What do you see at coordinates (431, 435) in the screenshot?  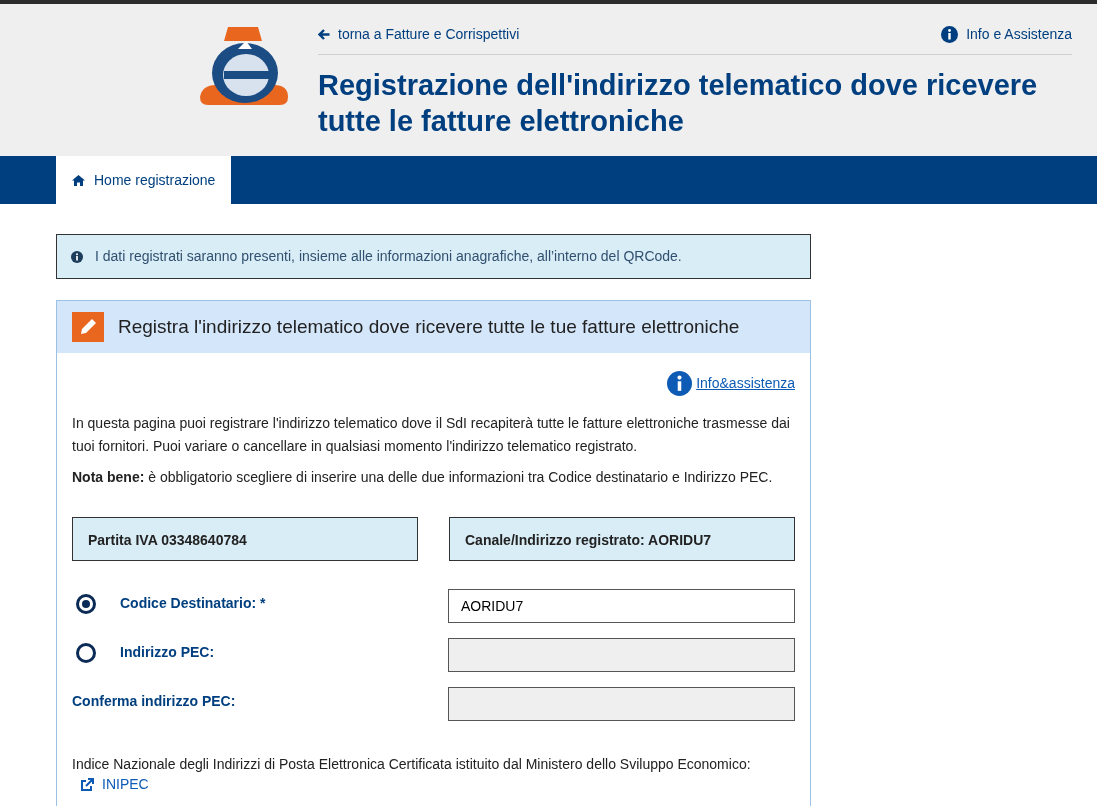 I see `paragraph: In questa pagina puoi registrare l'indirizzo telematico dove il SdI recapiterà tutte le fatture elettroniche trasmesse dai tuoi fornitori. Puoi variare o cancellare in qualsiasi momento l'indirizzo telematico registrato.` at bounding box center [431, 435].